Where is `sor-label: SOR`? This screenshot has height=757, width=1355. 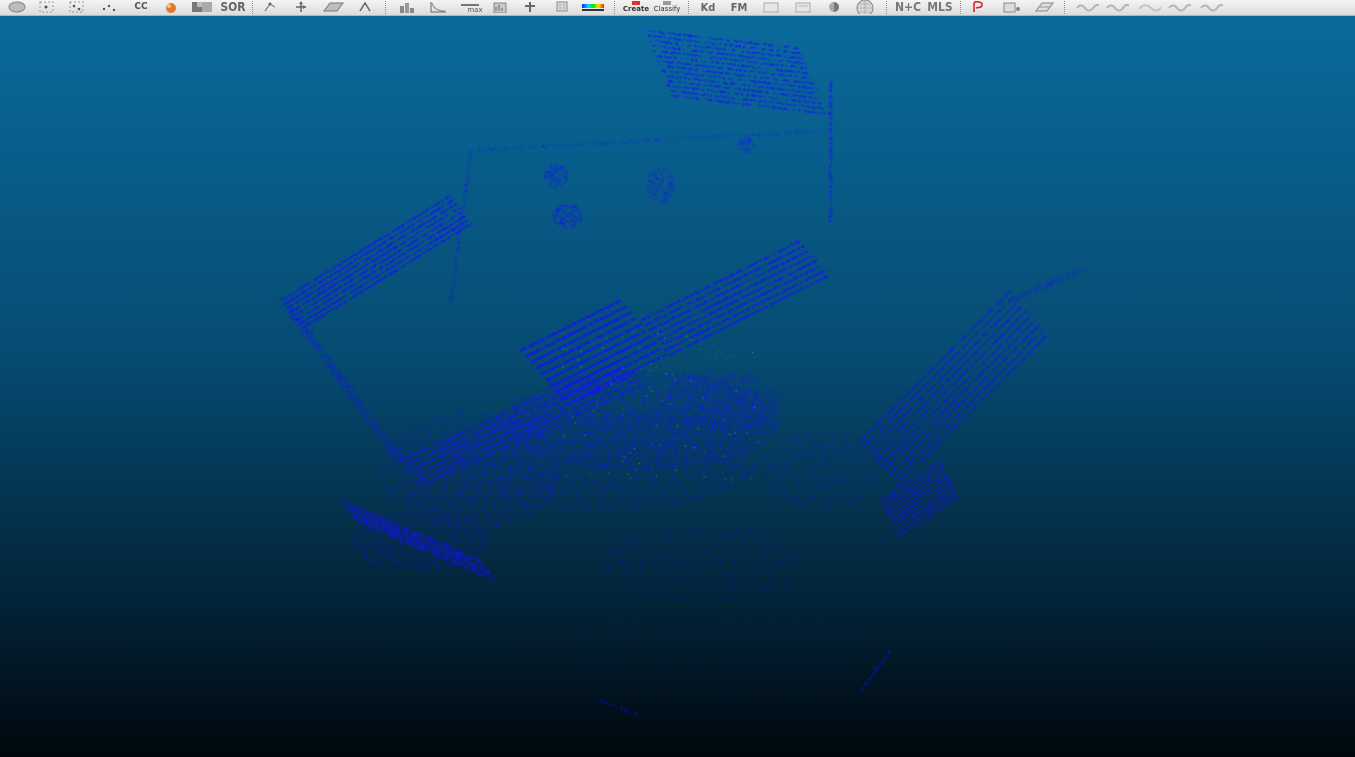
sor-label: SOR is located at coordinates (233, 7).